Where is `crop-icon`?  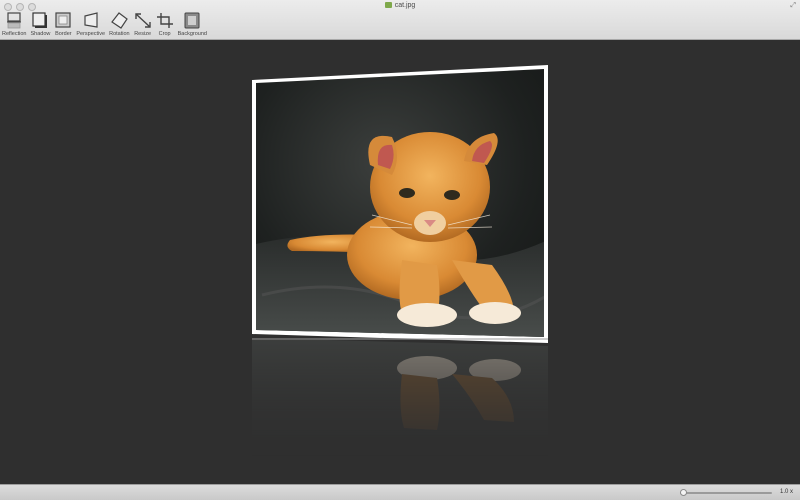
crop-icon is located at coordinates (164, 20).